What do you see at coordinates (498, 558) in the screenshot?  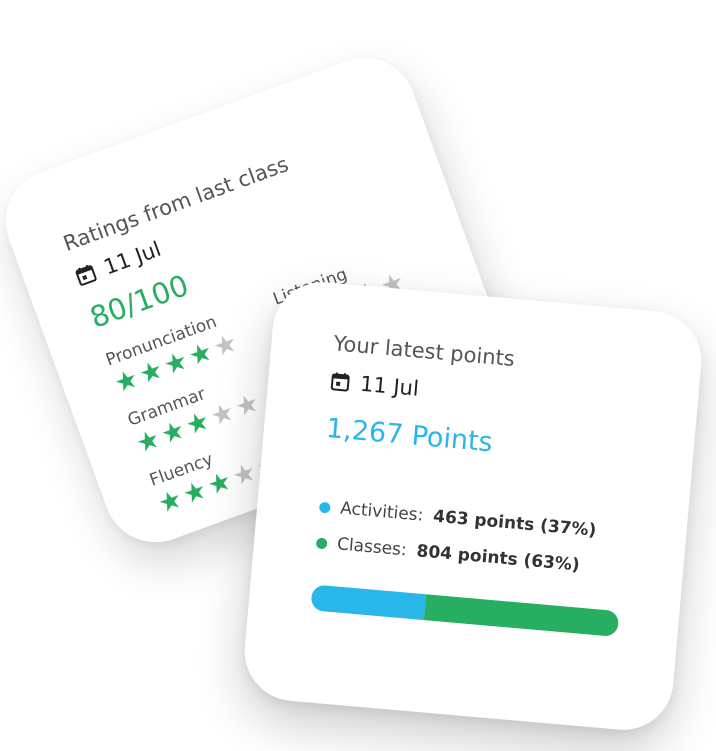 I see `legend-value: 804 points (63%)` at bounding box center [498, 558].